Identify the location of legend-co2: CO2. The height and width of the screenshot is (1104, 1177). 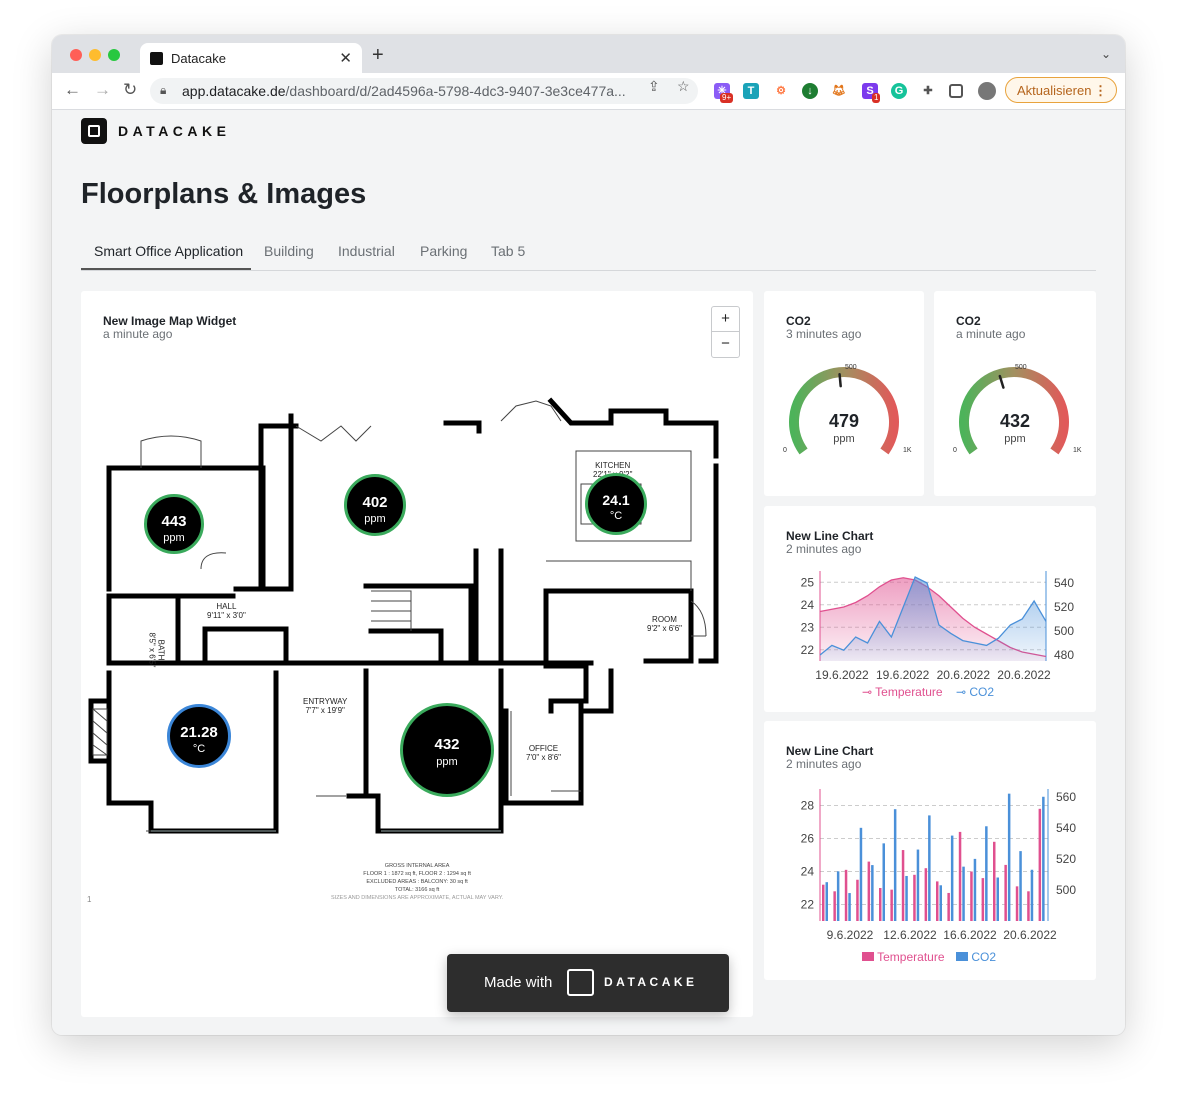
(976, 957).